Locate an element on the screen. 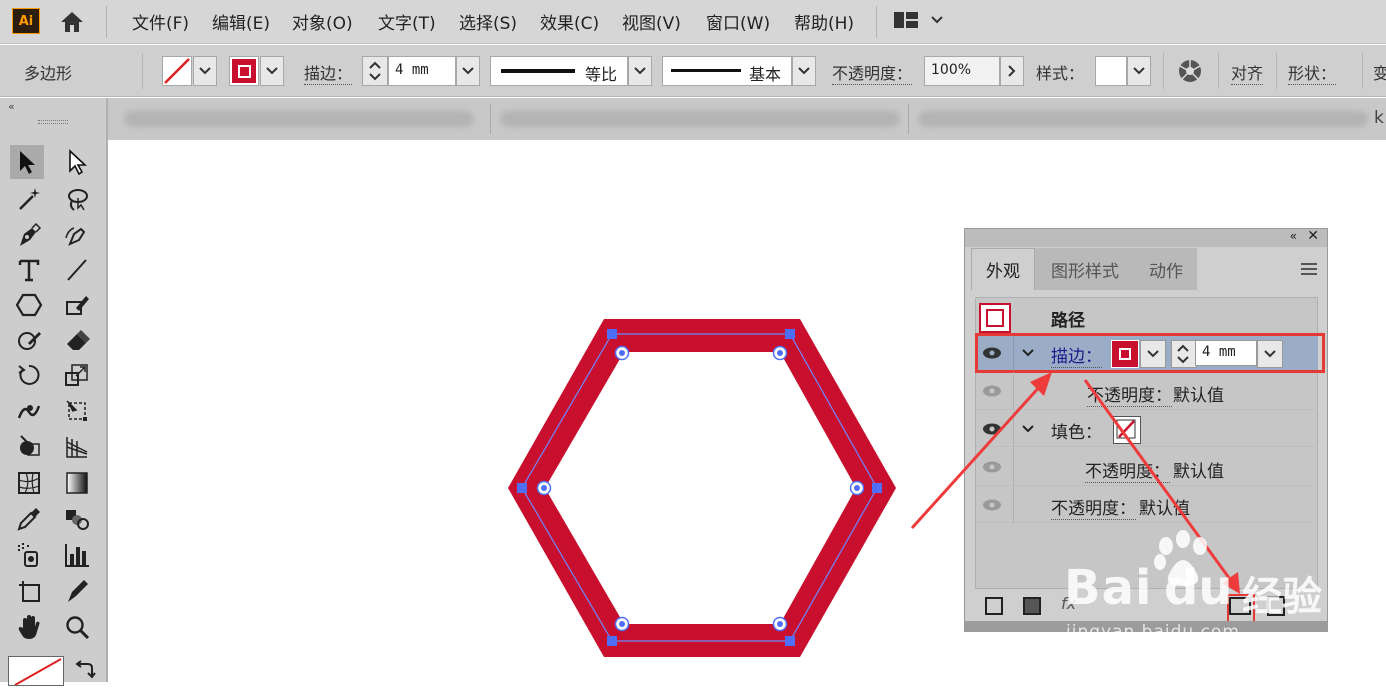 This screenshot has width=1386, height=689. baidu-watermark: Bai du 经验 jingyan.baidu.com is located at coordinates (1220, 590).